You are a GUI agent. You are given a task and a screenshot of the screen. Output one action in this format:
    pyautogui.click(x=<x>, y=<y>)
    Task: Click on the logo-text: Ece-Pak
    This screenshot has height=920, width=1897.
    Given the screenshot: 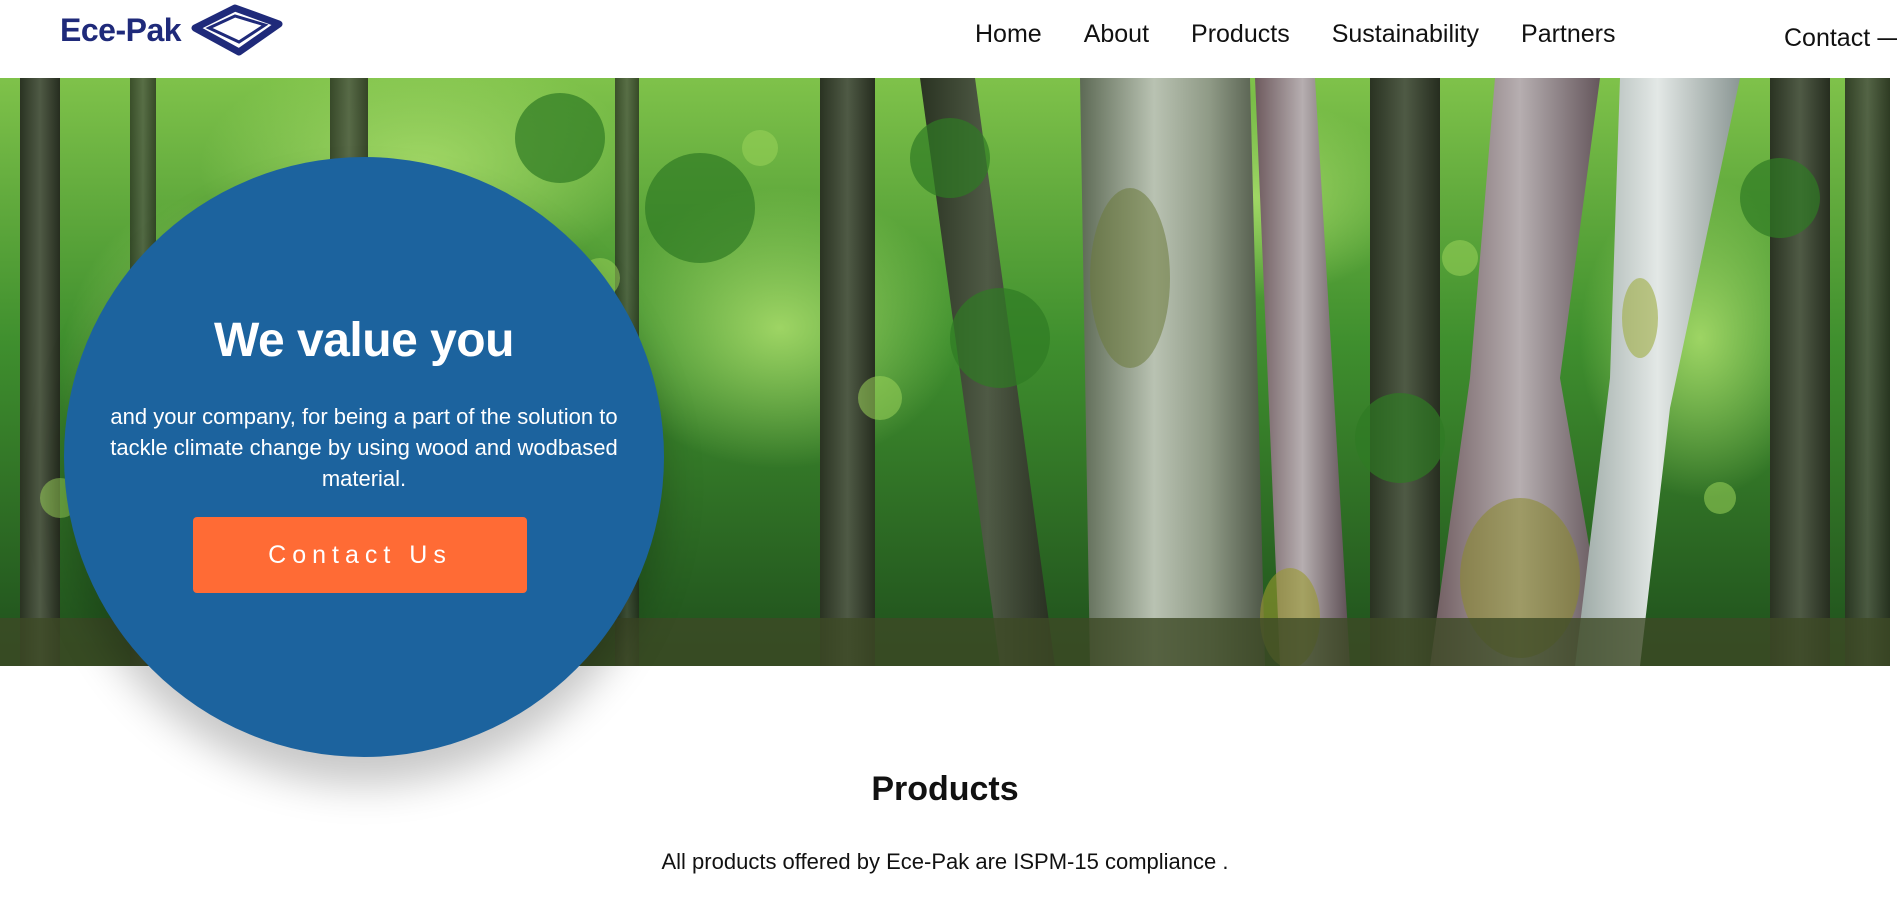 What is the action you would take?
    pyautogui.click(x=121, y=29)
    